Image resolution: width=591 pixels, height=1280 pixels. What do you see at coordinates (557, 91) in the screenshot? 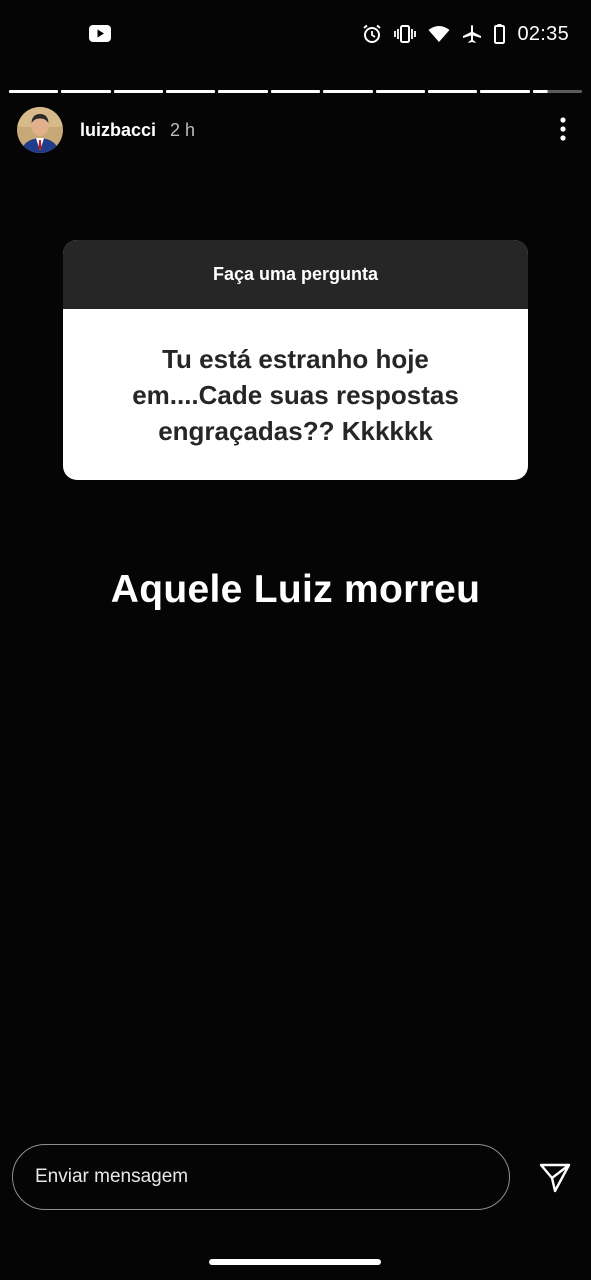
I see `progress-segment-current` at bounding box center [557, 91].